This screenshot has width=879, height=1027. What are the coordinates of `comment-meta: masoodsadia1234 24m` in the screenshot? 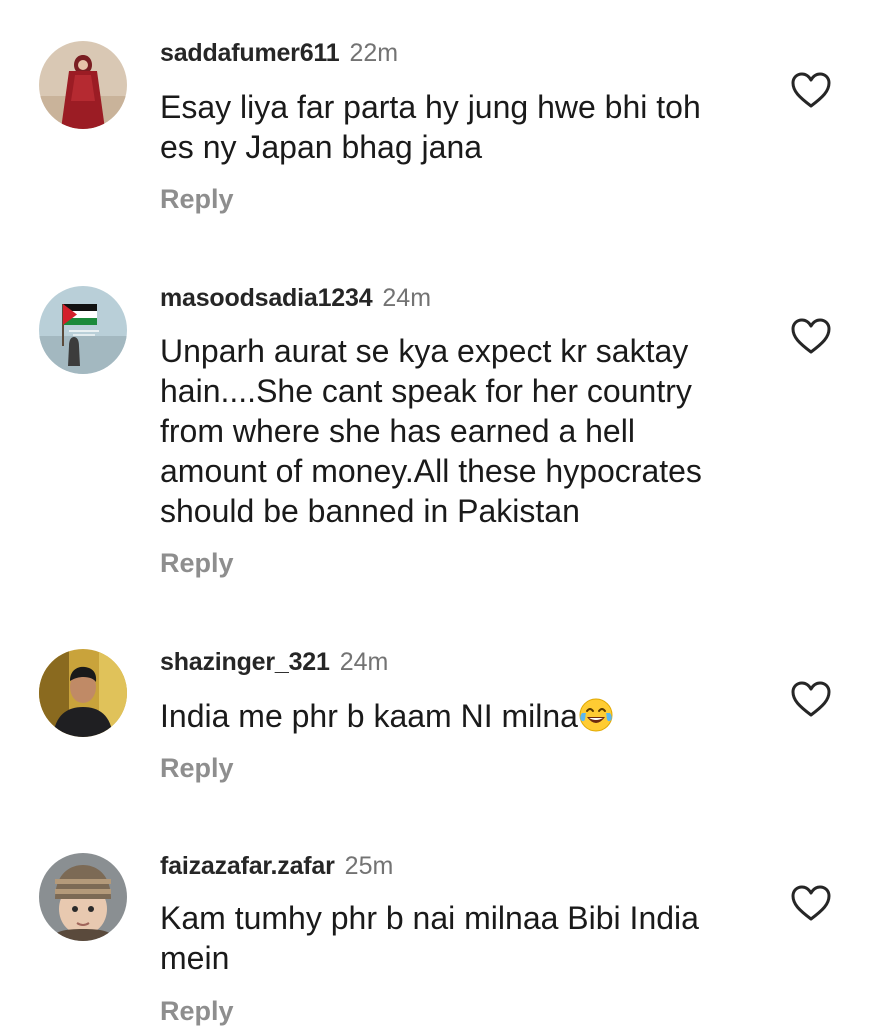 It's located at (295, 298).